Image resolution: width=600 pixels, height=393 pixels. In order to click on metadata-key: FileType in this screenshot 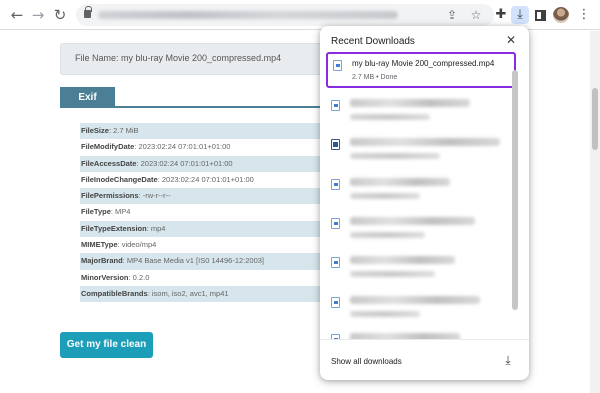, I will do `click(96, 212)`.